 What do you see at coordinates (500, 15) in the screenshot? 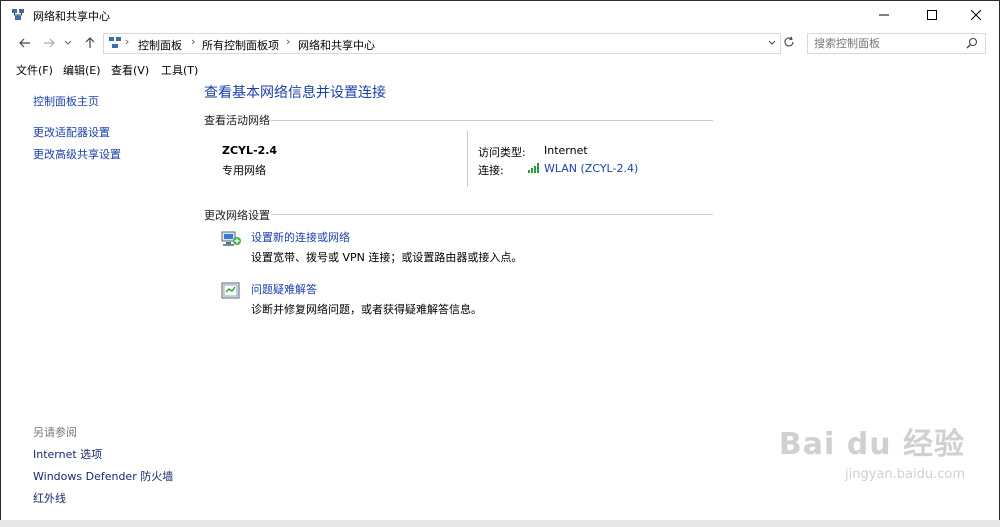
I see `title-bar: 网络和共享中心` at bounding box center [500, 15].